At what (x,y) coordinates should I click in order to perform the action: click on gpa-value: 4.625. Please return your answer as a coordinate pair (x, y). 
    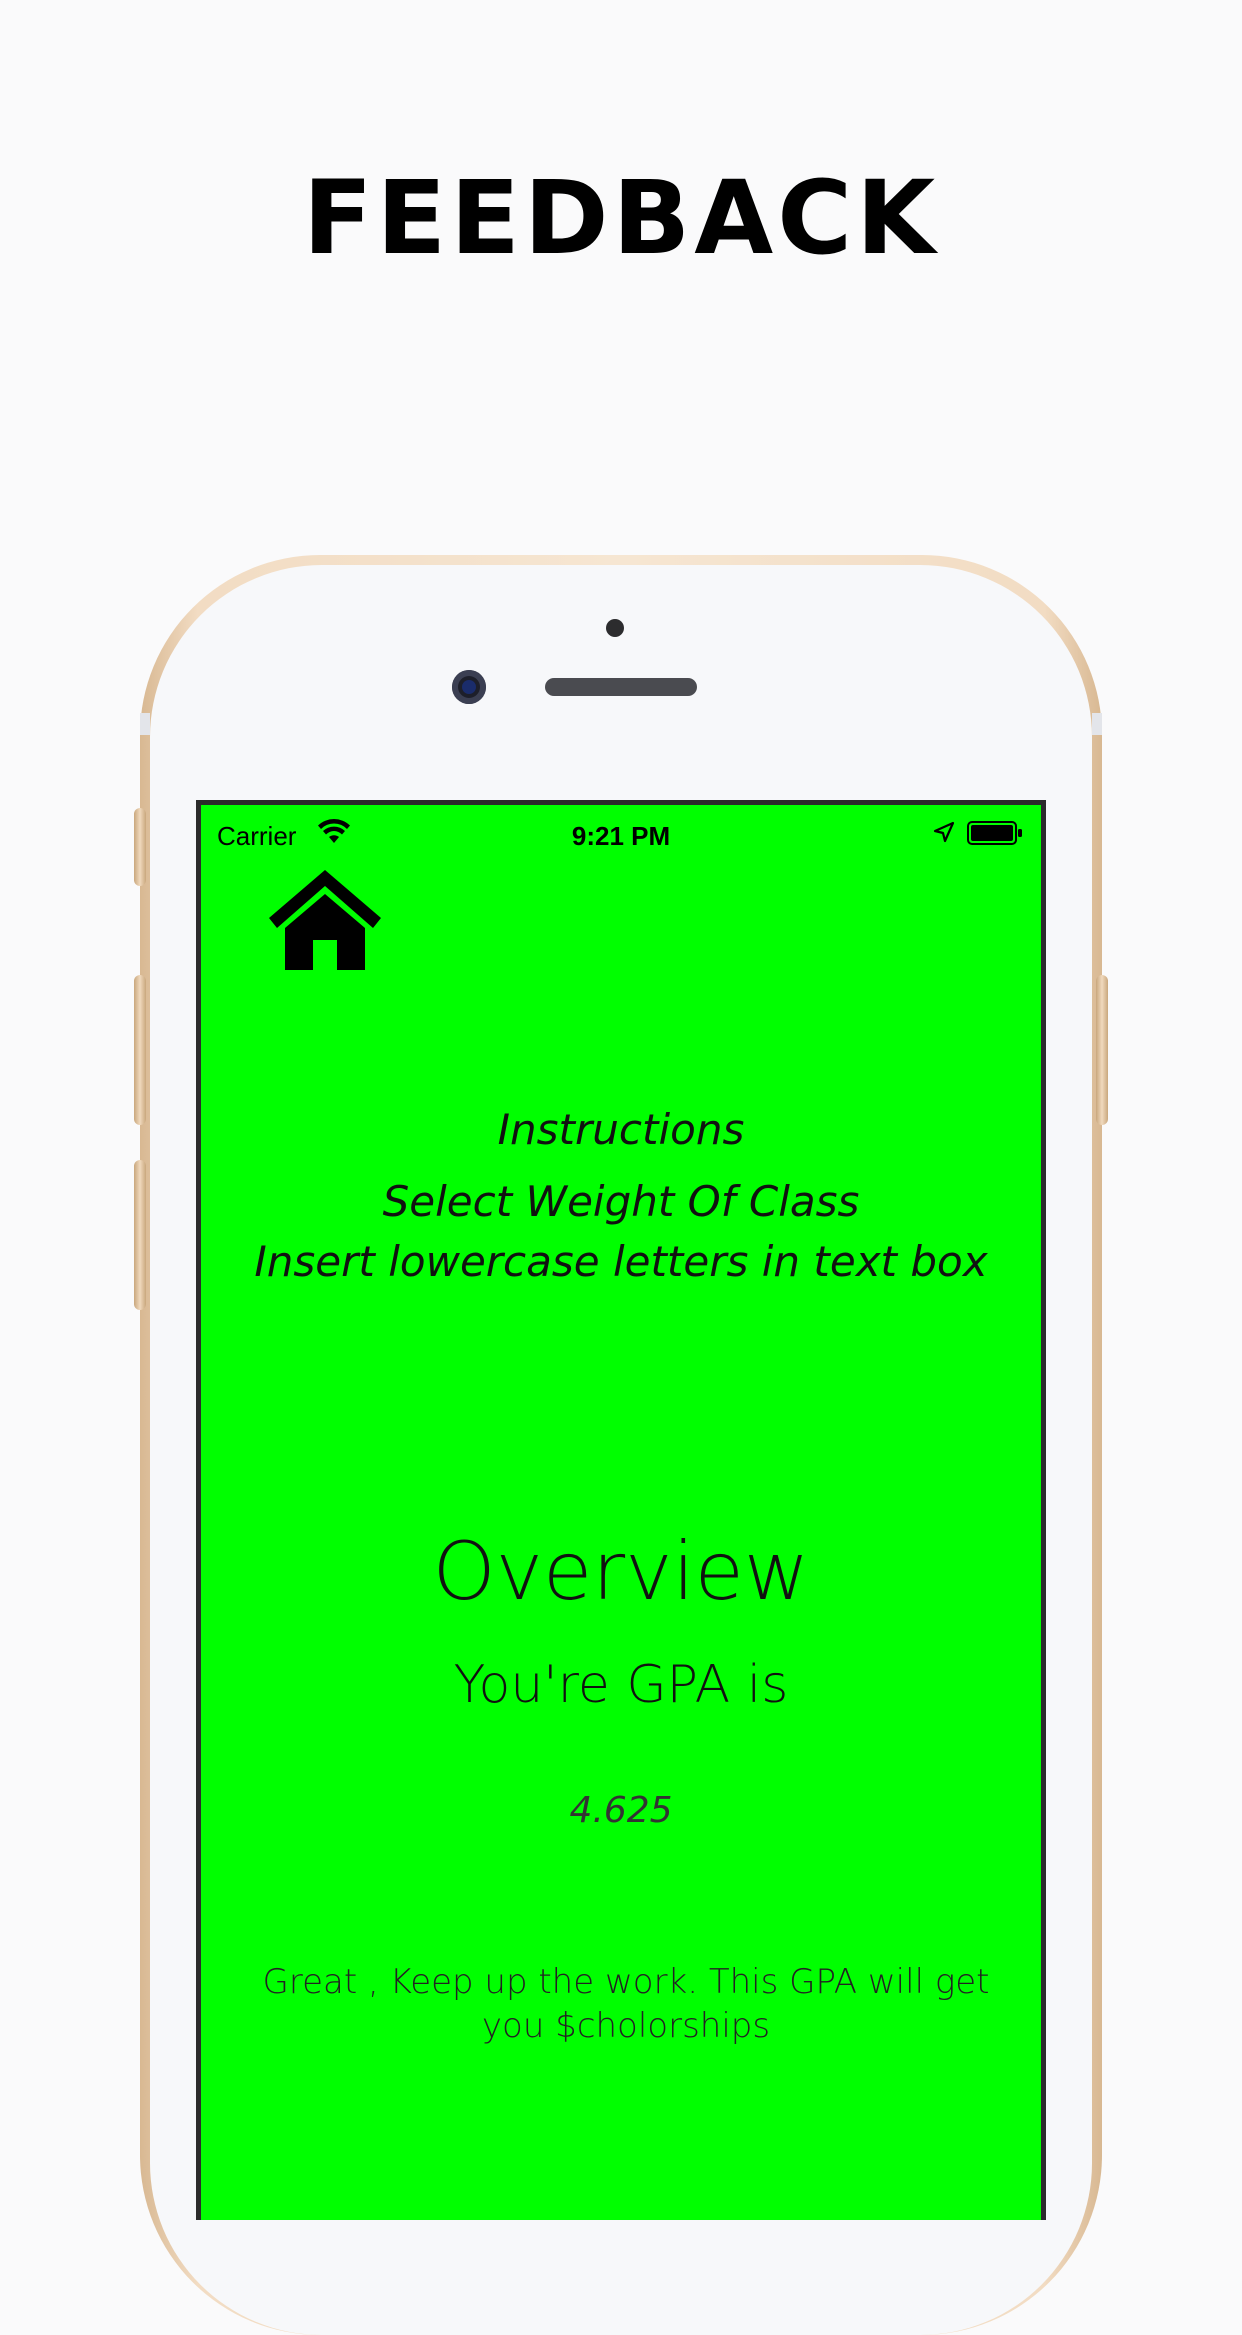
    Looking at the image, I should click on (621, 1810).